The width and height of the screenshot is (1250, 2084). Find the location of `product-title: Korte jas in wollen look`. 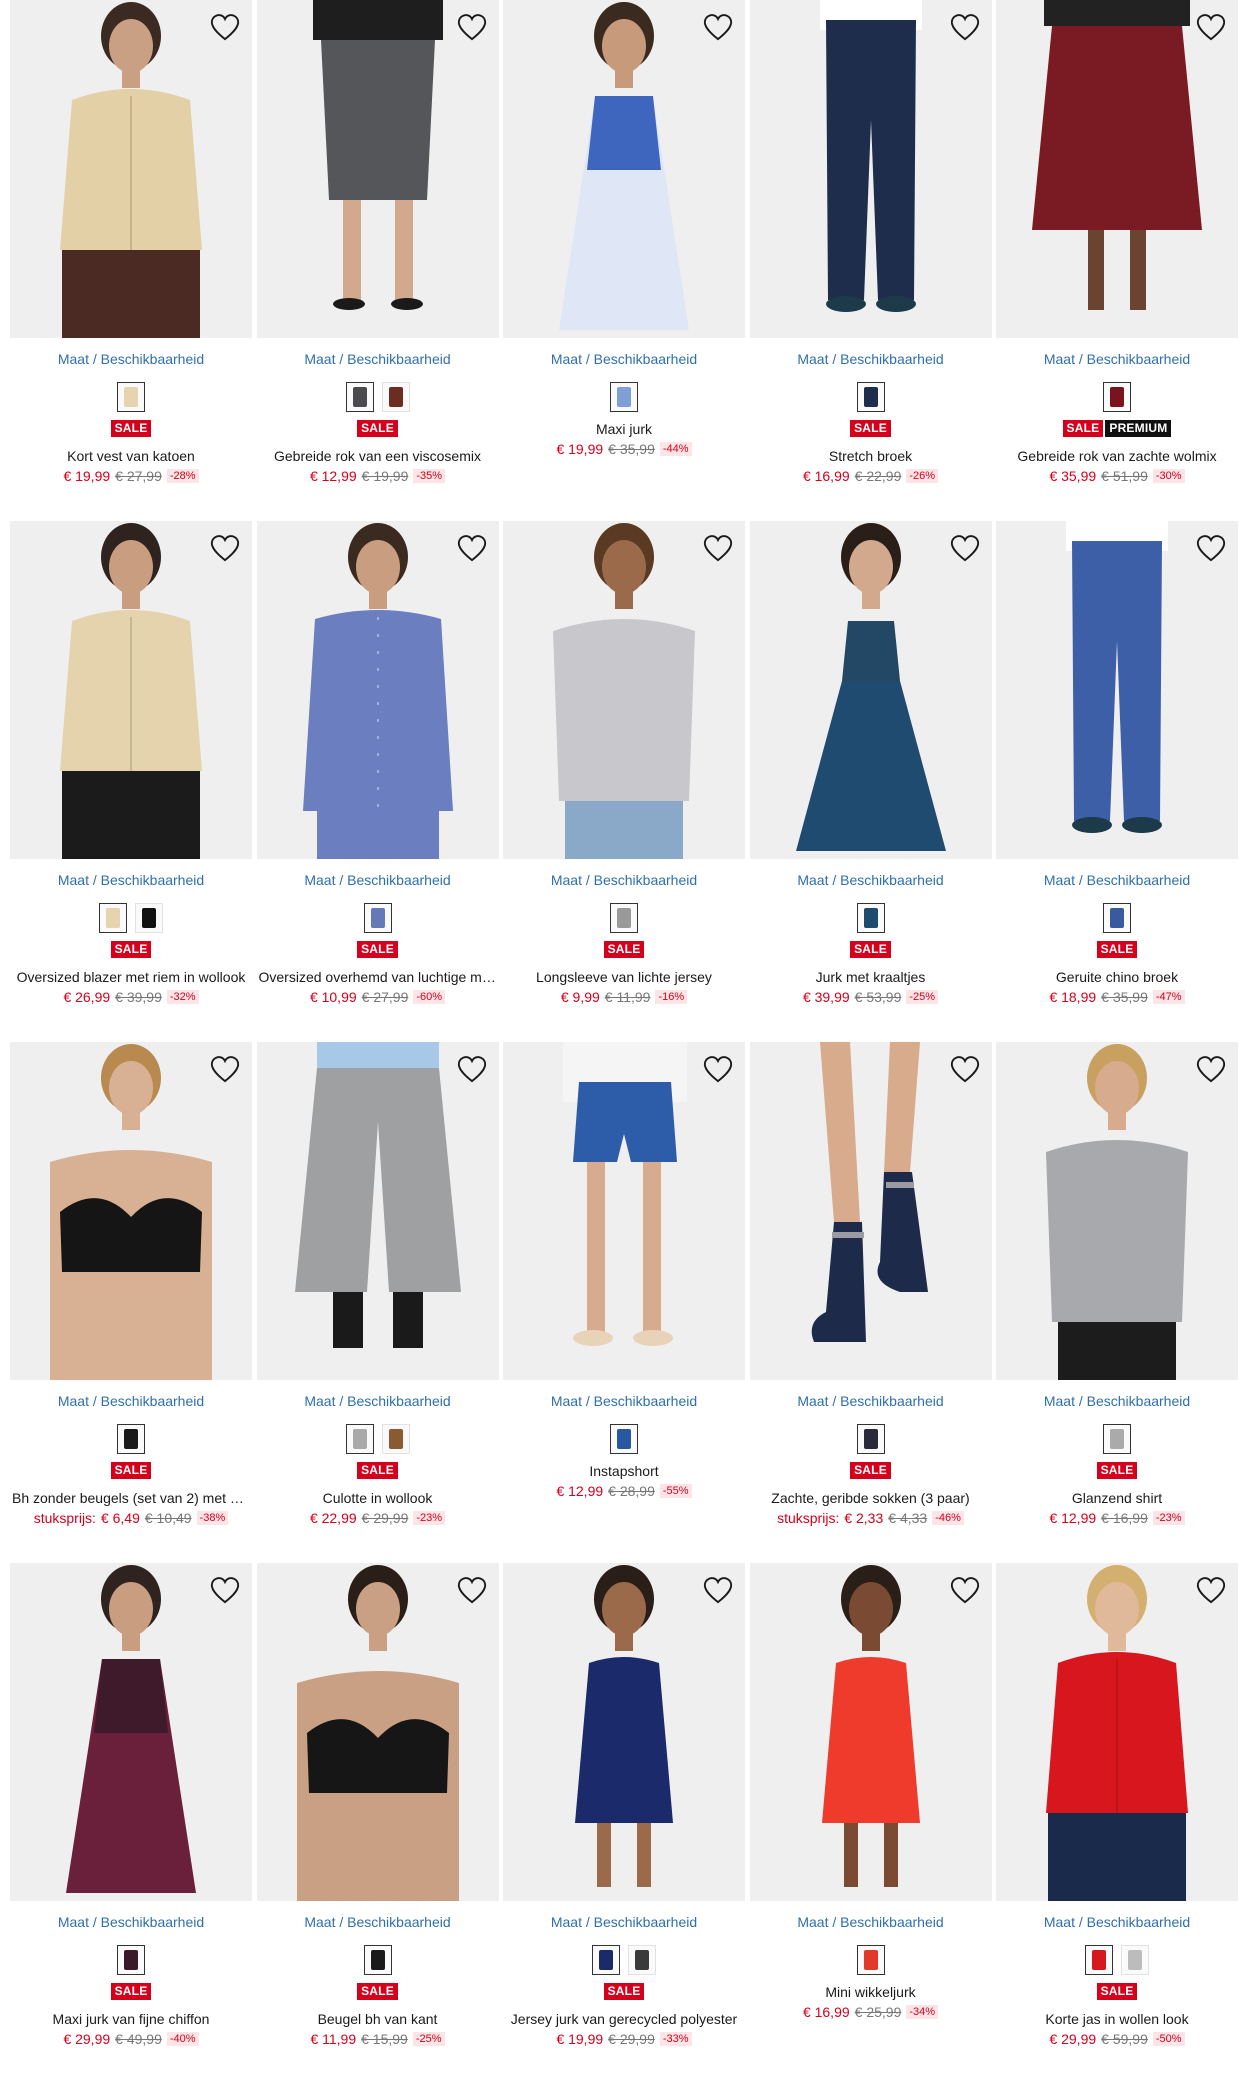

product-title: Korte jas in wollen look is located at coordinates (1117, 2019).